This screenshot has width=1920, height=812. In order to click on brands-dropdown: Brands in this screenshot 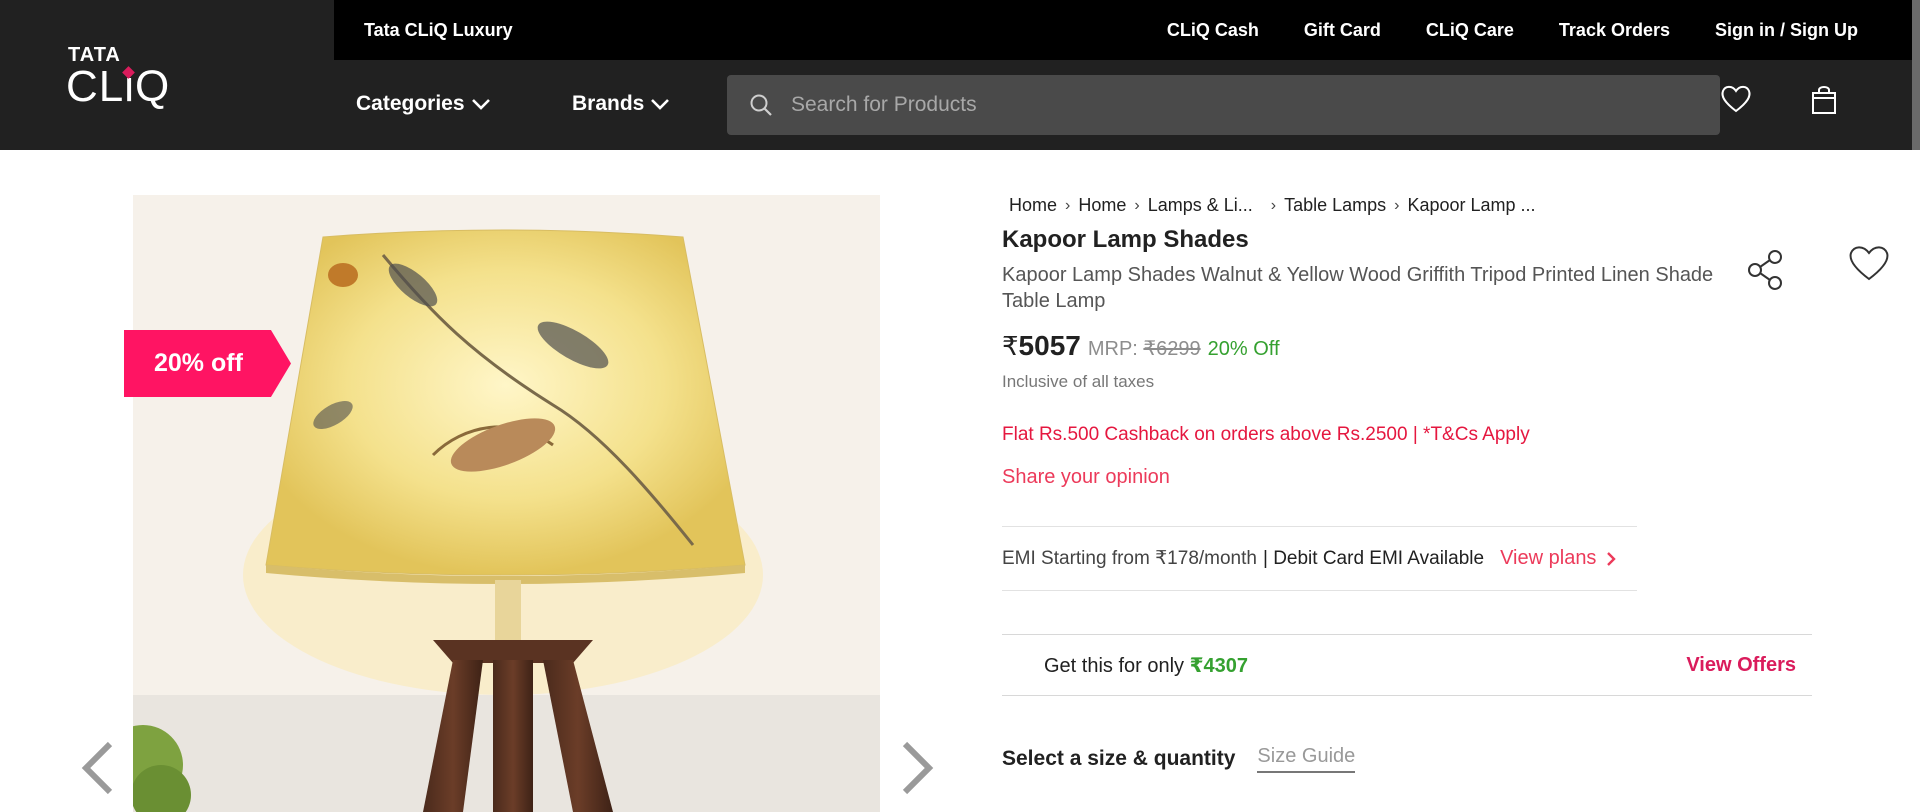, I will do `click(621, 104)`.